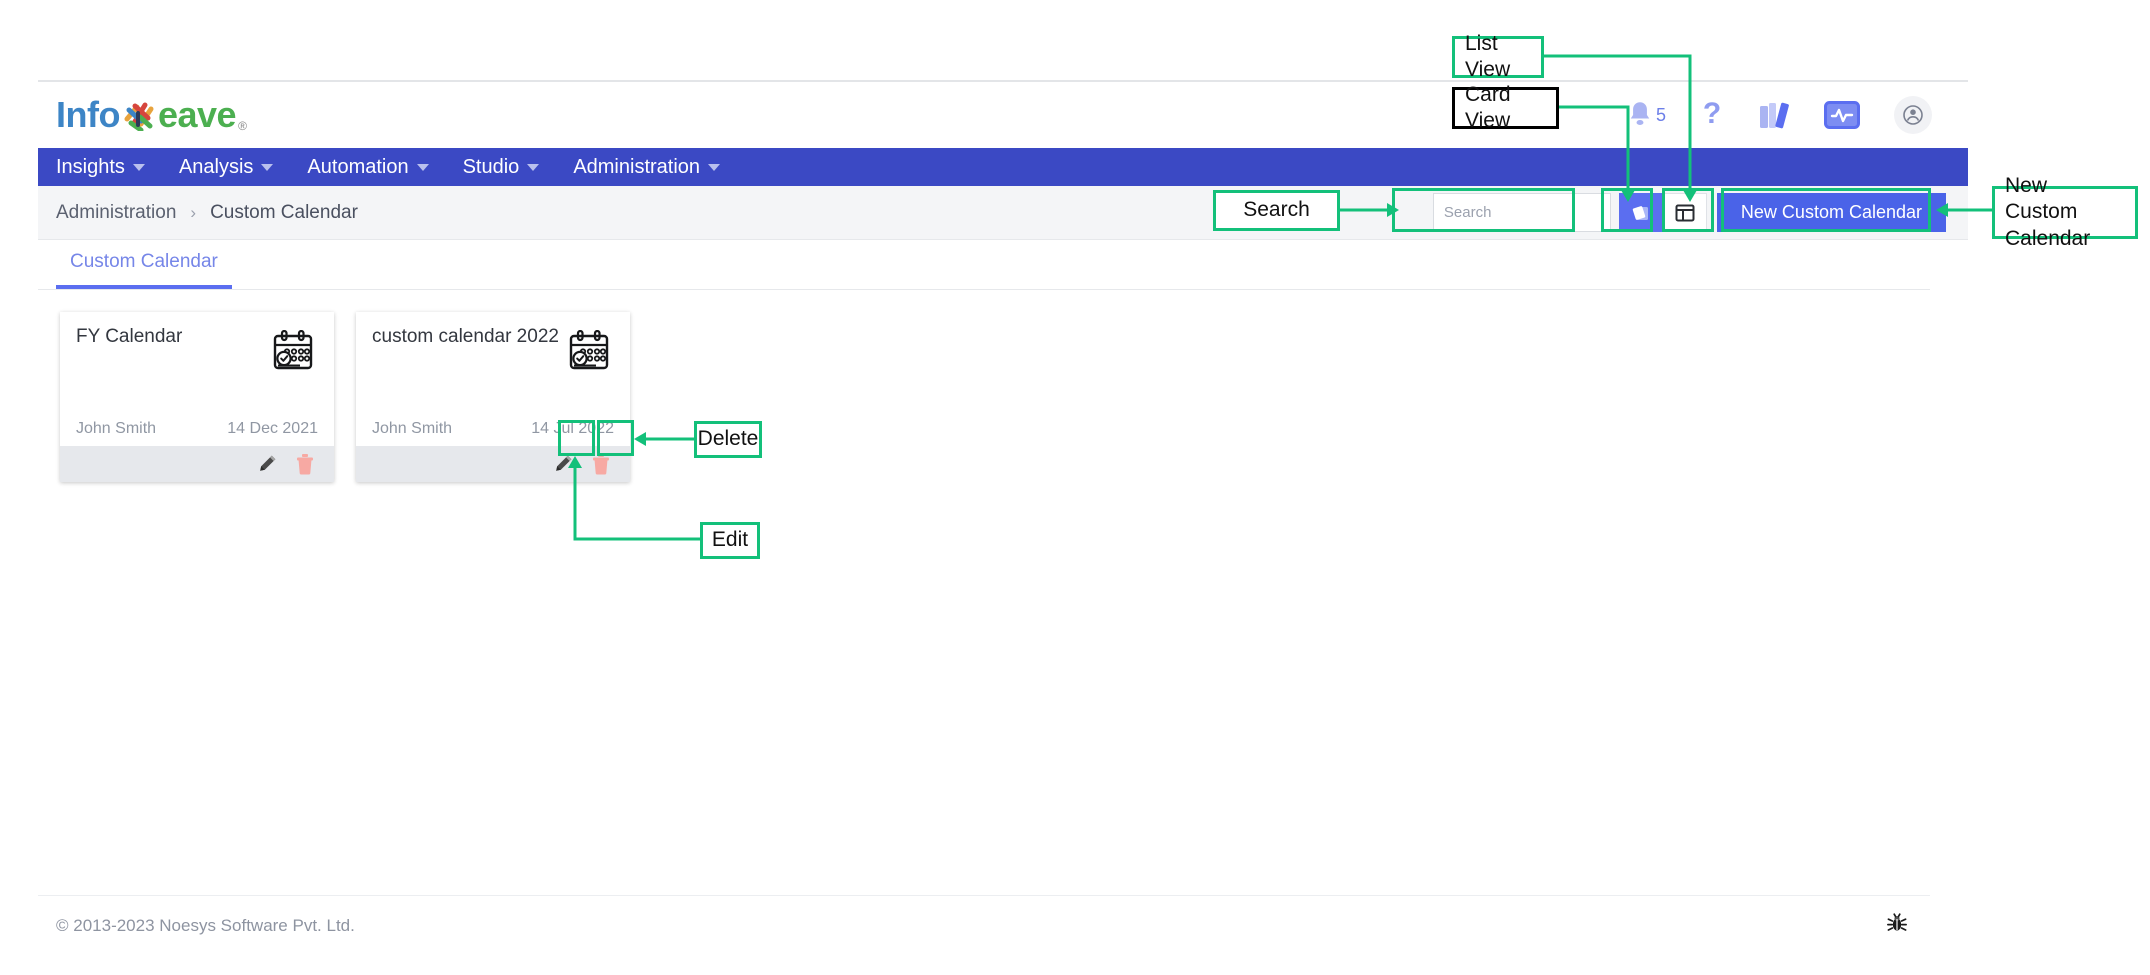  Describe the element at coordinates (1646, 115) in the screenshot. I see `notifications-bell-icon: 5` at that location.